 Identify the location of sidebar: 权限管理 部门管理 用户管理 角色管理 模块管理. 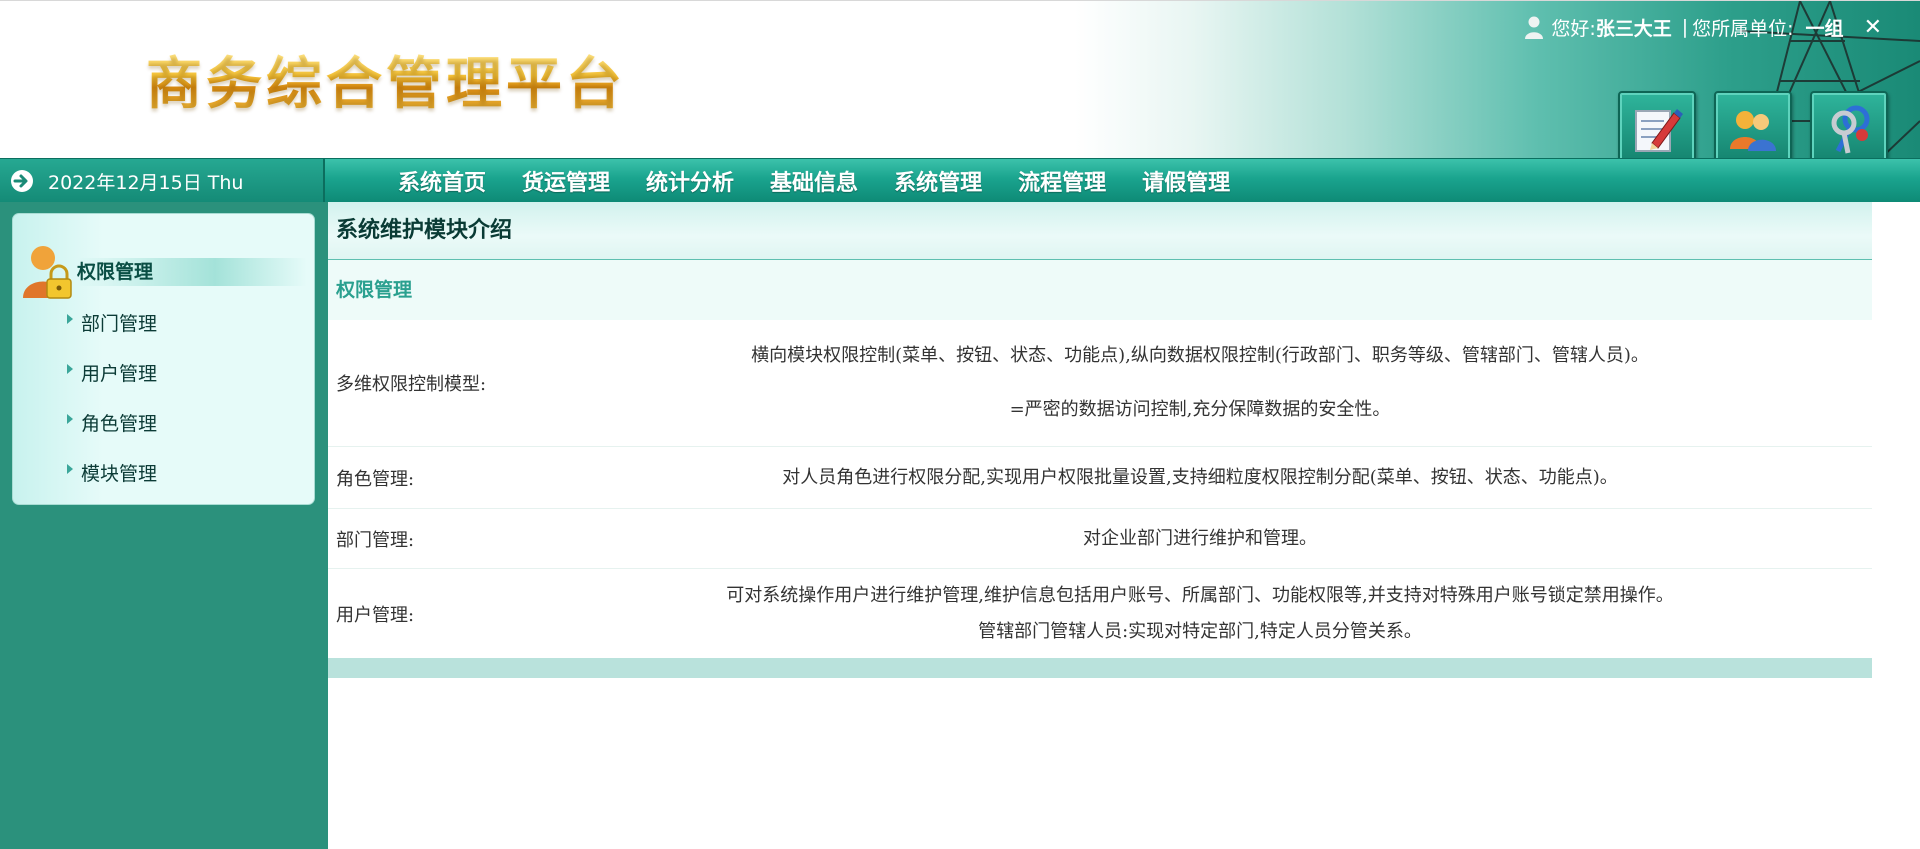
(164, 525).